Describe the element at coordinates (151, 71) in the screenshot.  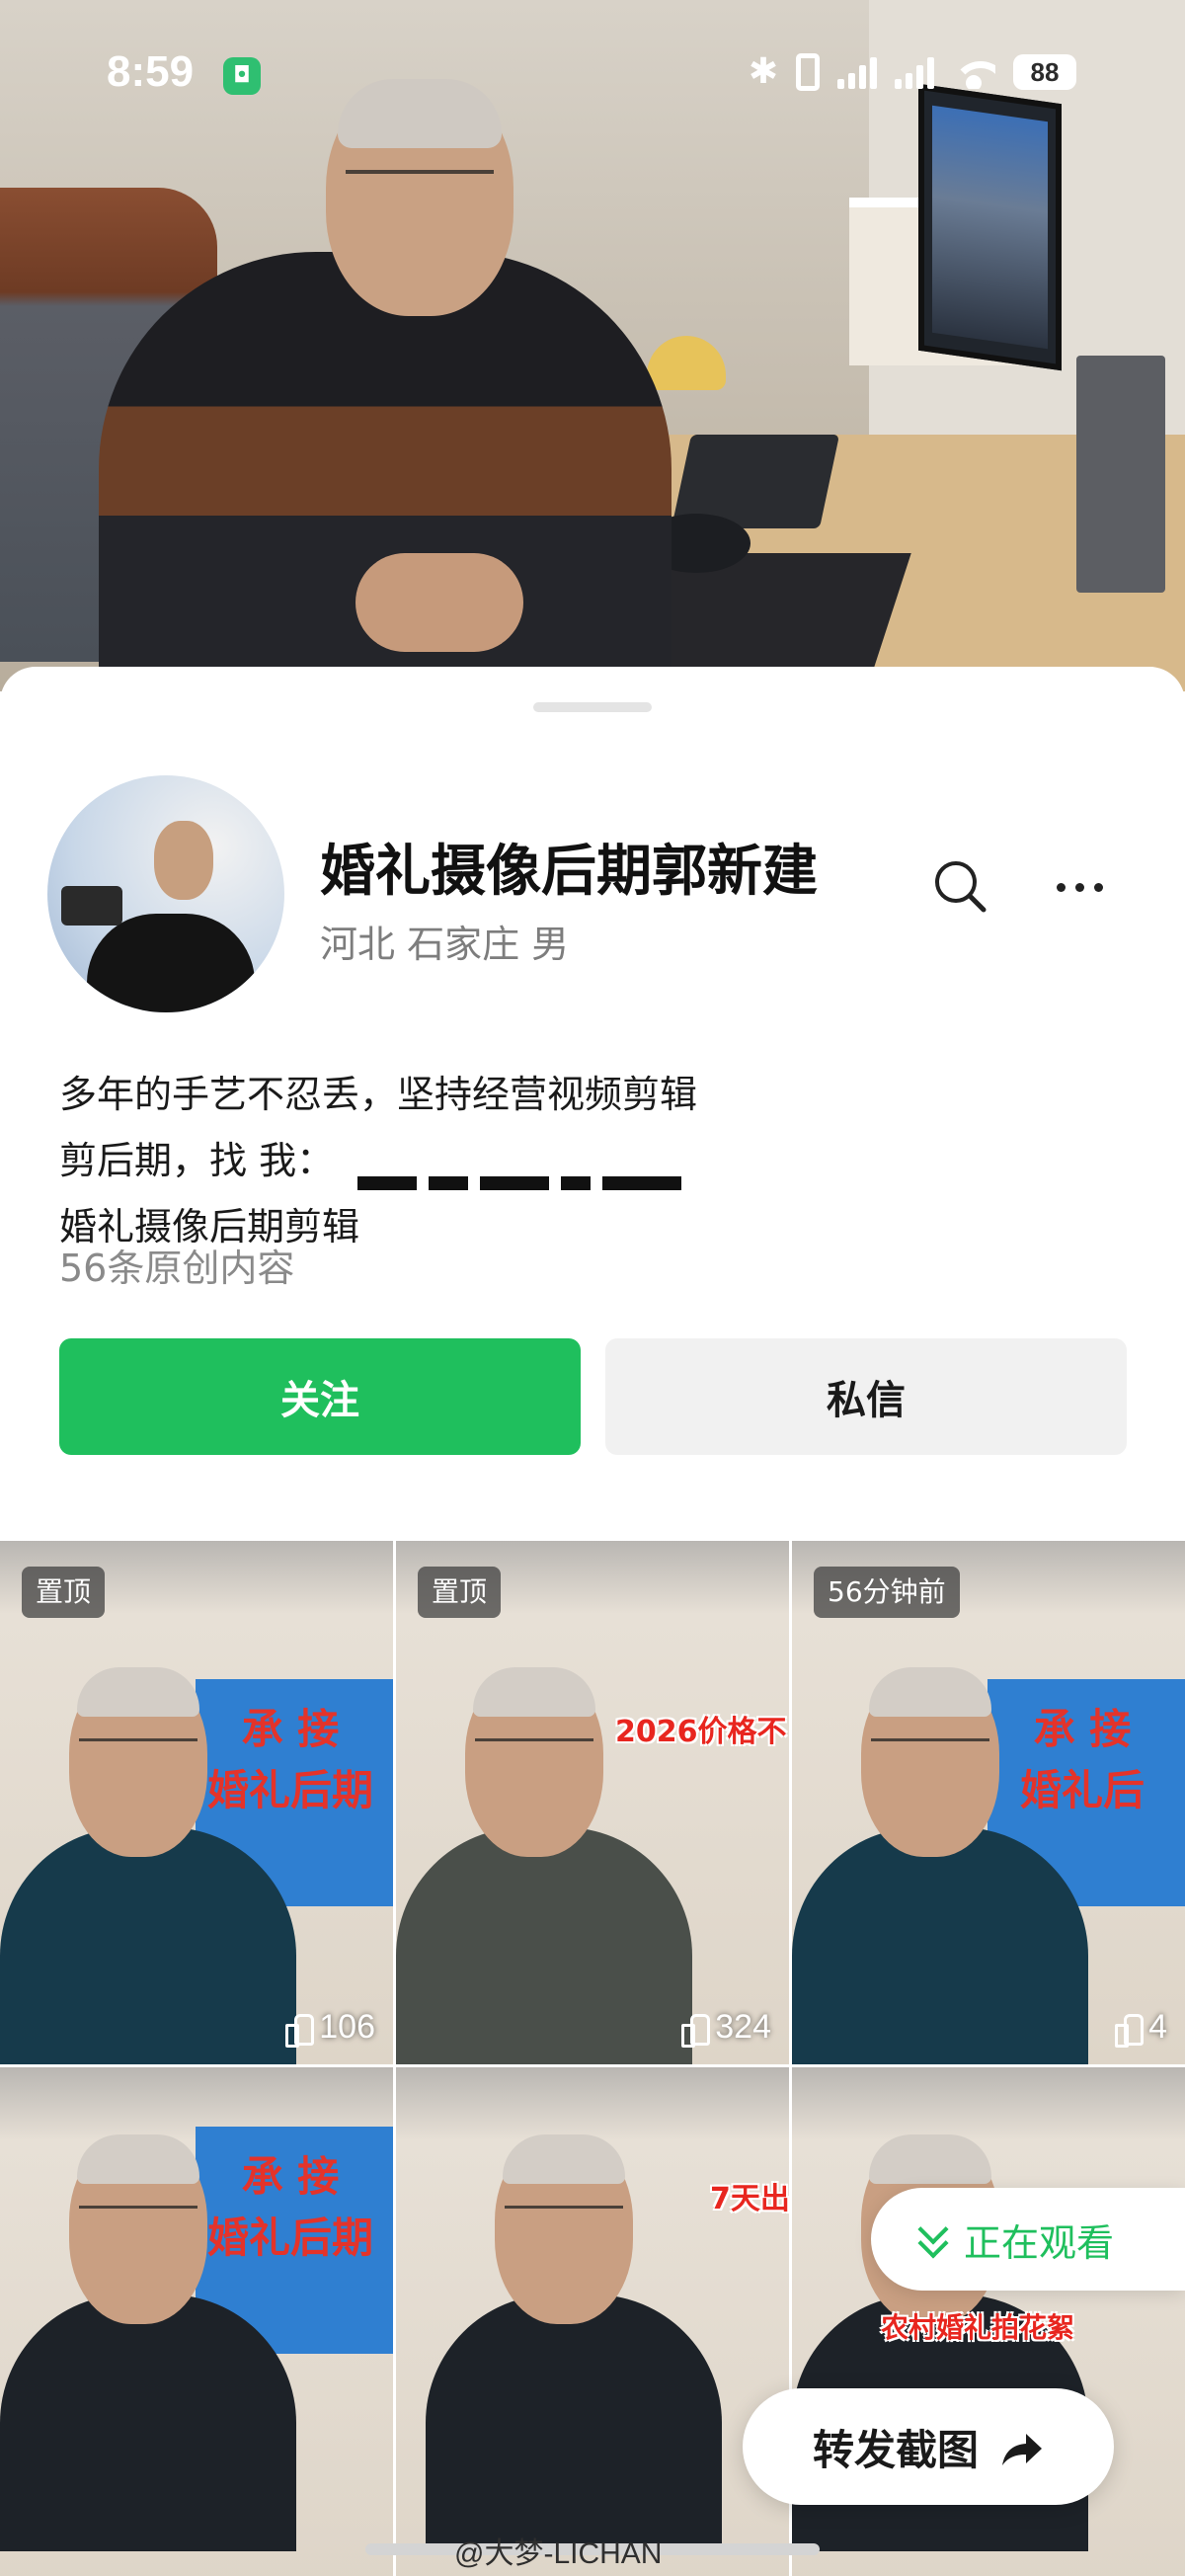
I see `status-time: 8:59` at that location.